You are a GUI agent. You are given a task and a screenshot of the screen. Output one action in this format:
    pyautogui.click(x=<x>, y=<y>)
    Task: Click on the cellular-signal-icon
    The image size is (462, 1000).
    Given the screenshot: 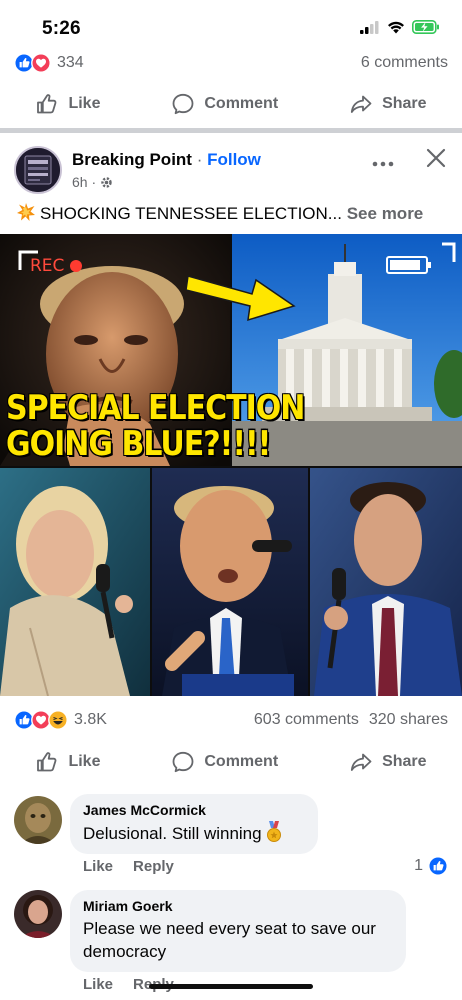 What is the action you would take?
    pyautogui.click(x=369, y=27)
    